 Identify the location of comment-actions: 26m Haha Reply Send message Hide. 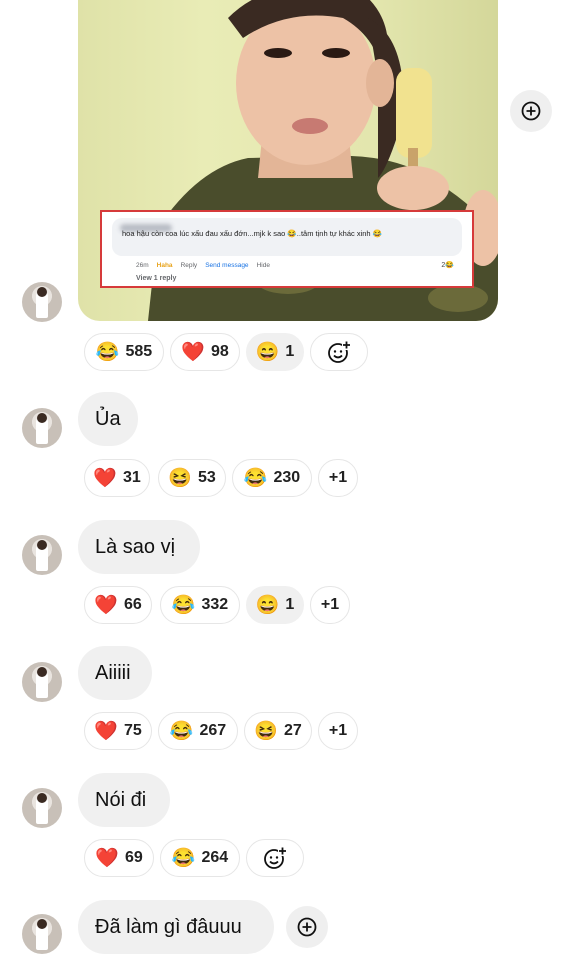
(203, 265).